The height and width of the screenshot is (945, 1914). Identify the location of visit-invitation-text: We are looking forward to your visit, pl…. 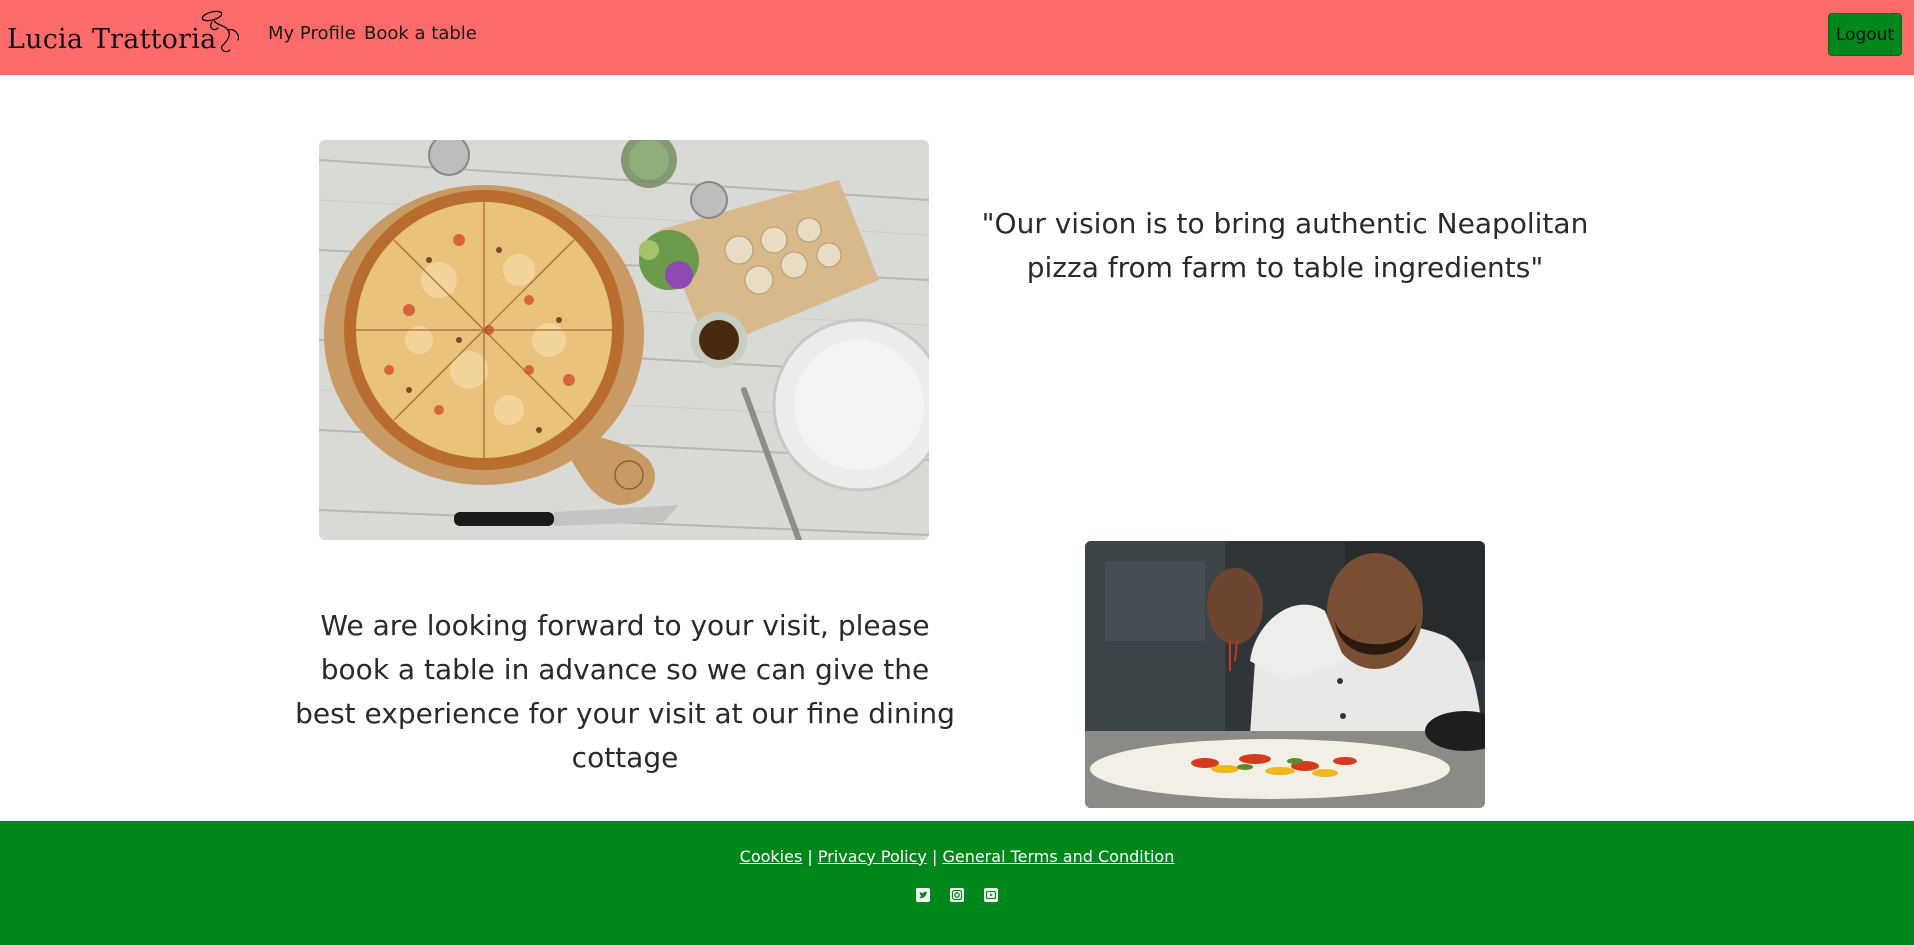
(625, 691).